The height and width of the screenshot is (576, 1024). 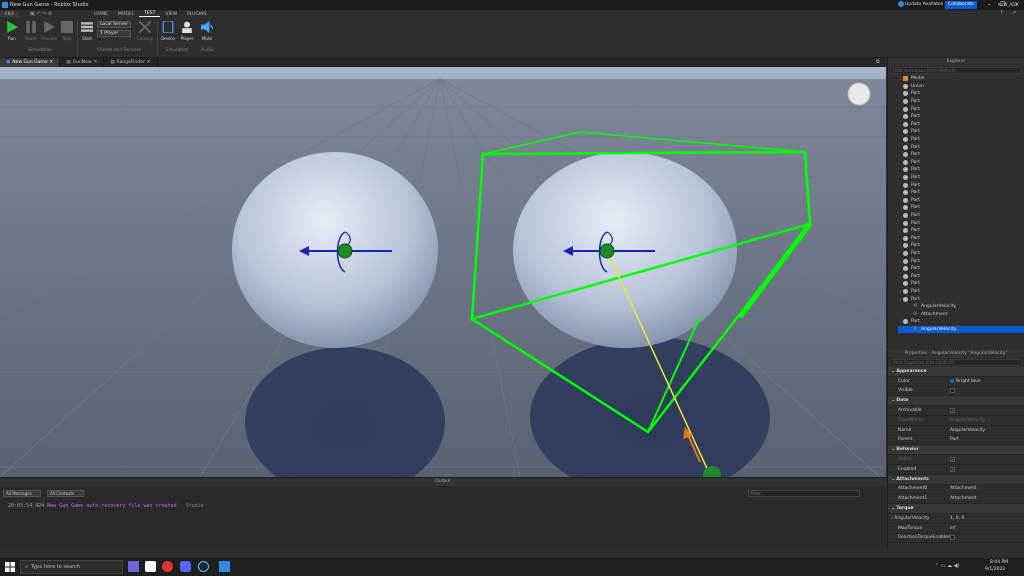 What do you see at coordinates (1014, 13) in the screenshot?
I see `share-icon: ↗` at bounding box center [1014, 13].